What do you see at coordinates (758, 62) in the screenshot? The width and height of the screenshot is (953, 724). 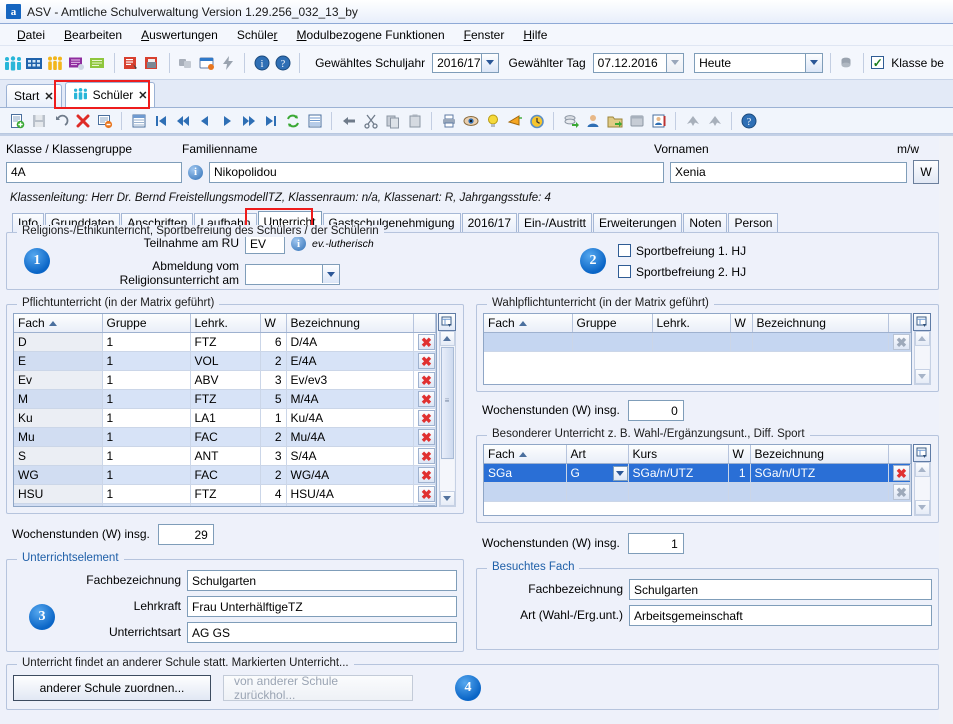 I see `heute-select: Heute` at bounding box center [758, 62].